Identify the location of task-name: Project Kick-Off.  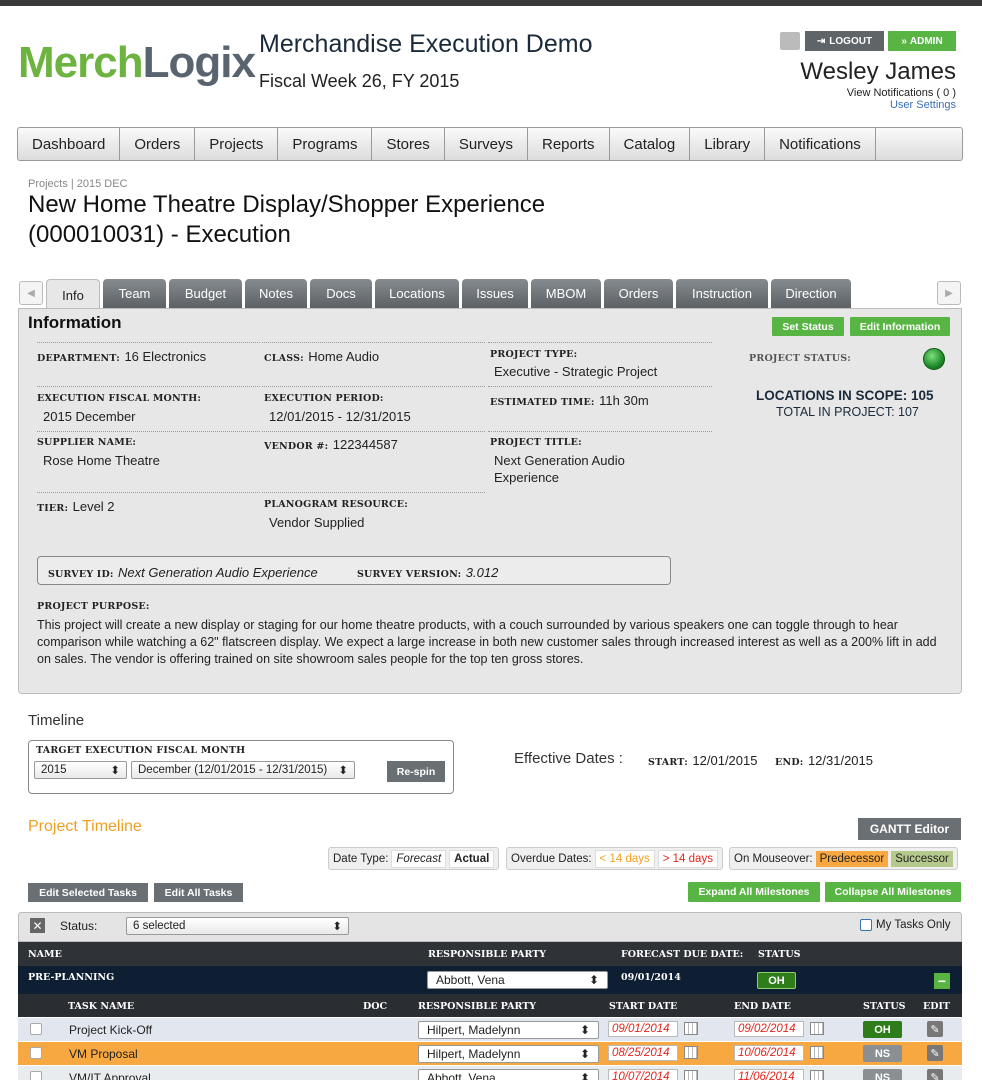
(110, 1030).